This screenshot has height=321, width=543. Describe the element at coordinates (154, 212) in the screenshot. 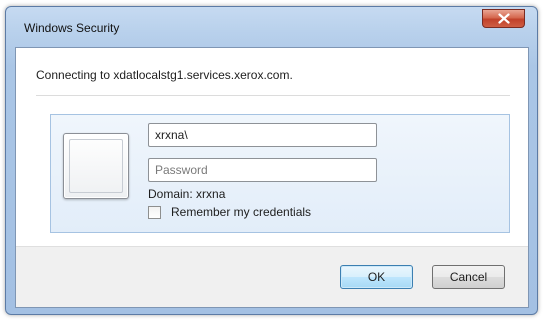

I see `remember-credentials-checkbox` at that location.